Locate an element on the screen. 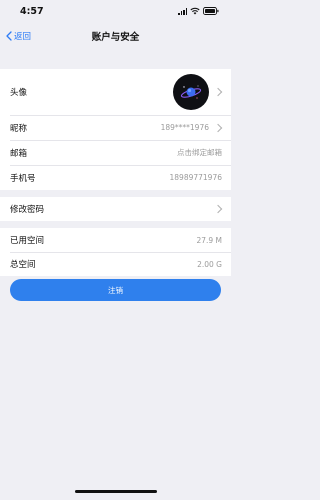 Image resolution: width=320 pixels, height=500 pixels. status-icons is located at coordinates (198, 11).